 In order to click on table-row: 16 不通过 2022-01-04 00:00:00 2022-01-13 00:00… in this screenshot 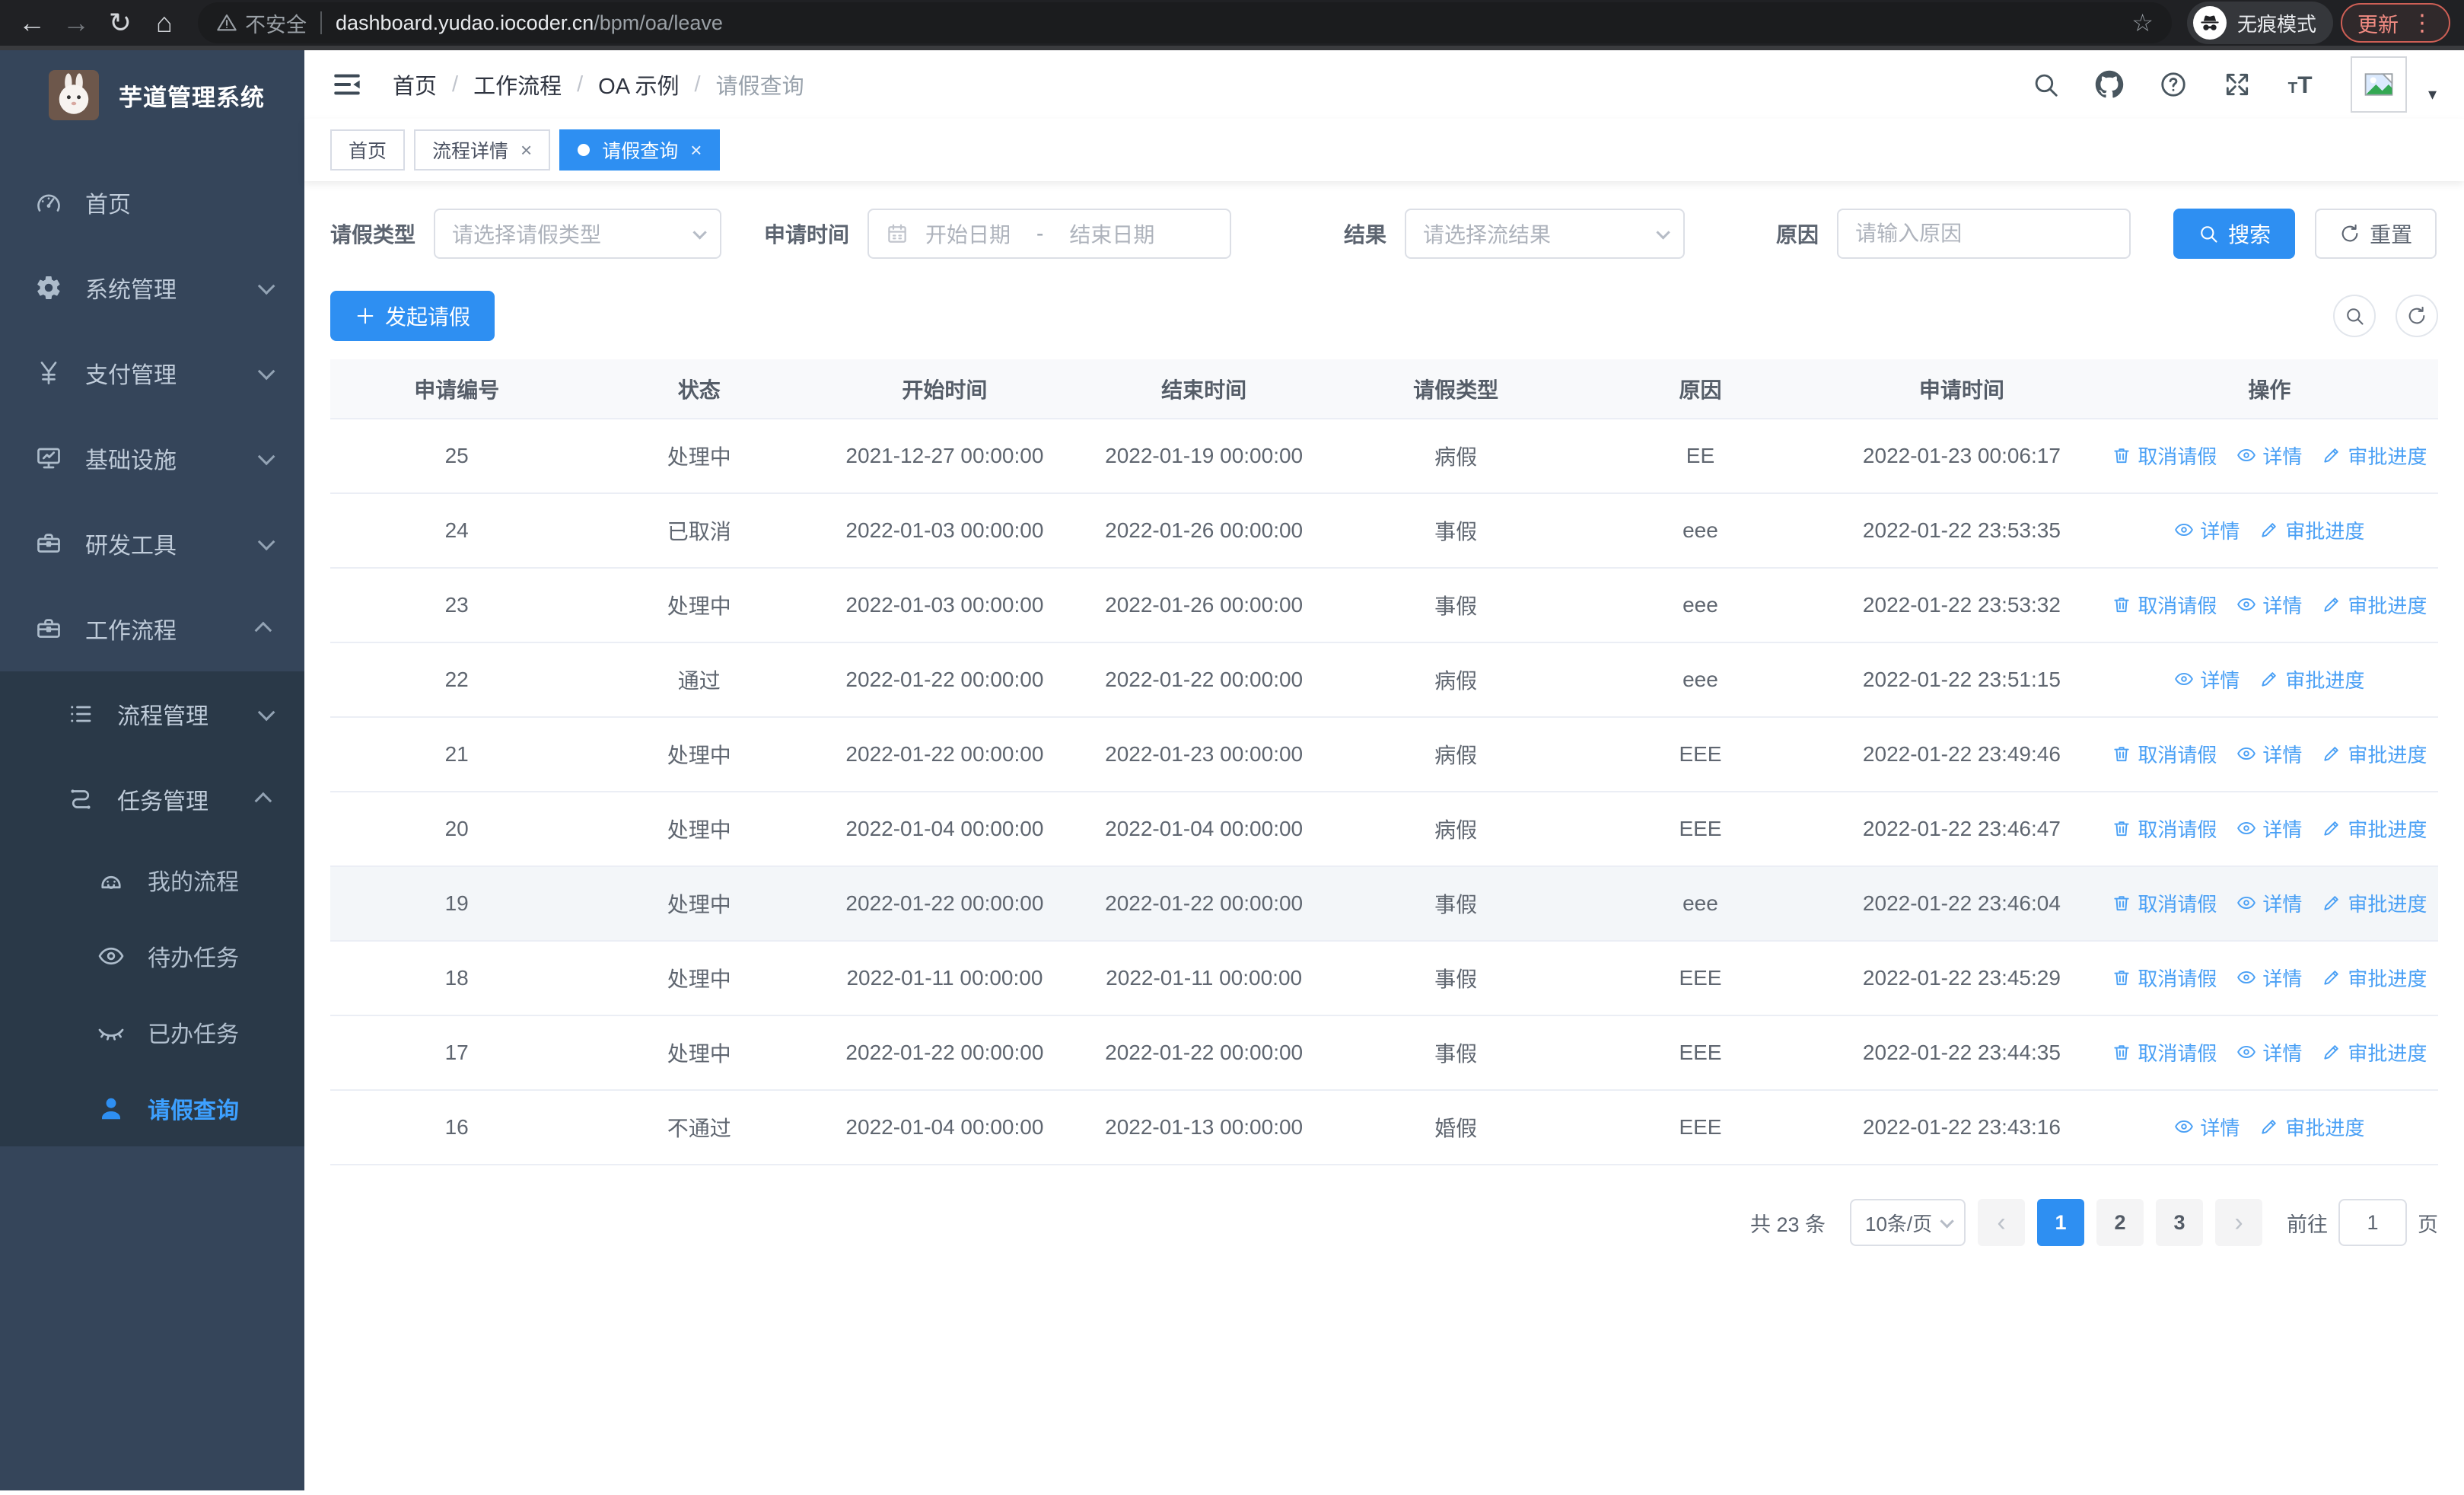, I will do `click(1384, 1127)`.